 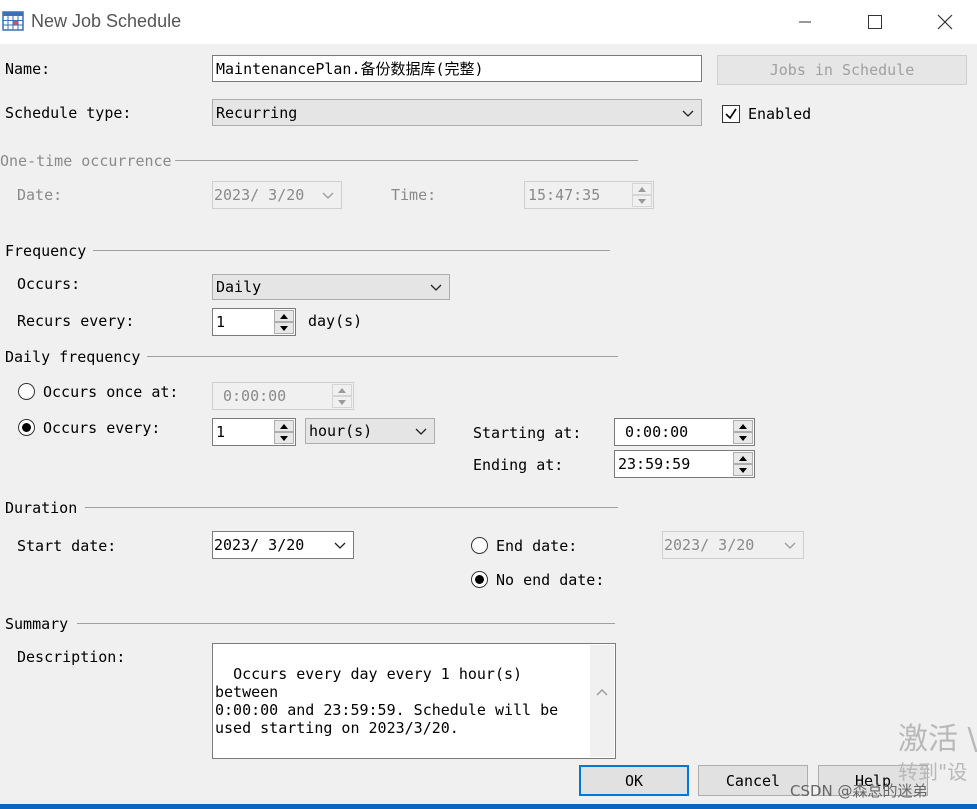 What do you see at coordinates (945, 22) in the screenshot?
I see `close-icon` at bounding box center [945, 22].